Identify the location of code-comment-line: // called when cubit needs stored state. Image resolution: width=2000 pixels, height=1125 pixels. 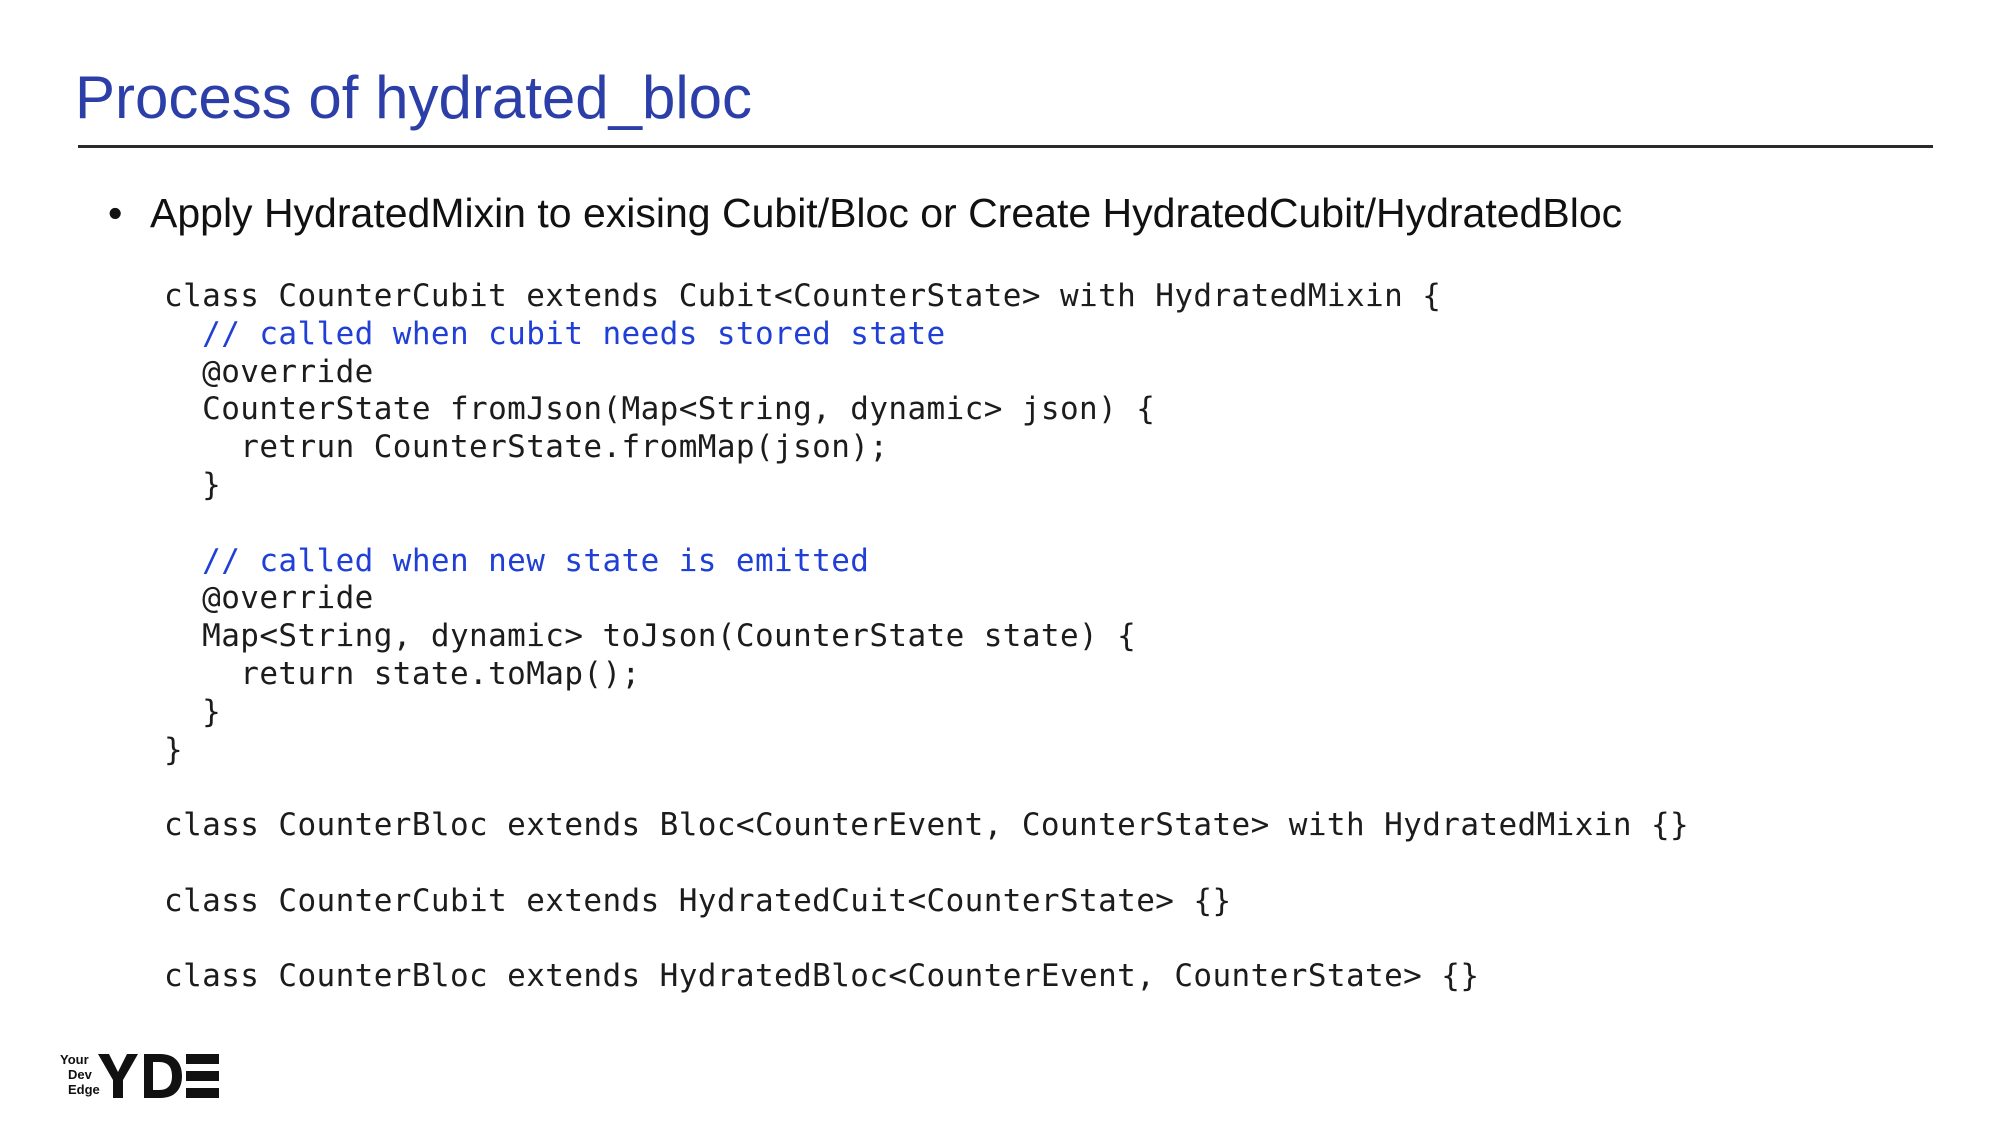
(555, 333).